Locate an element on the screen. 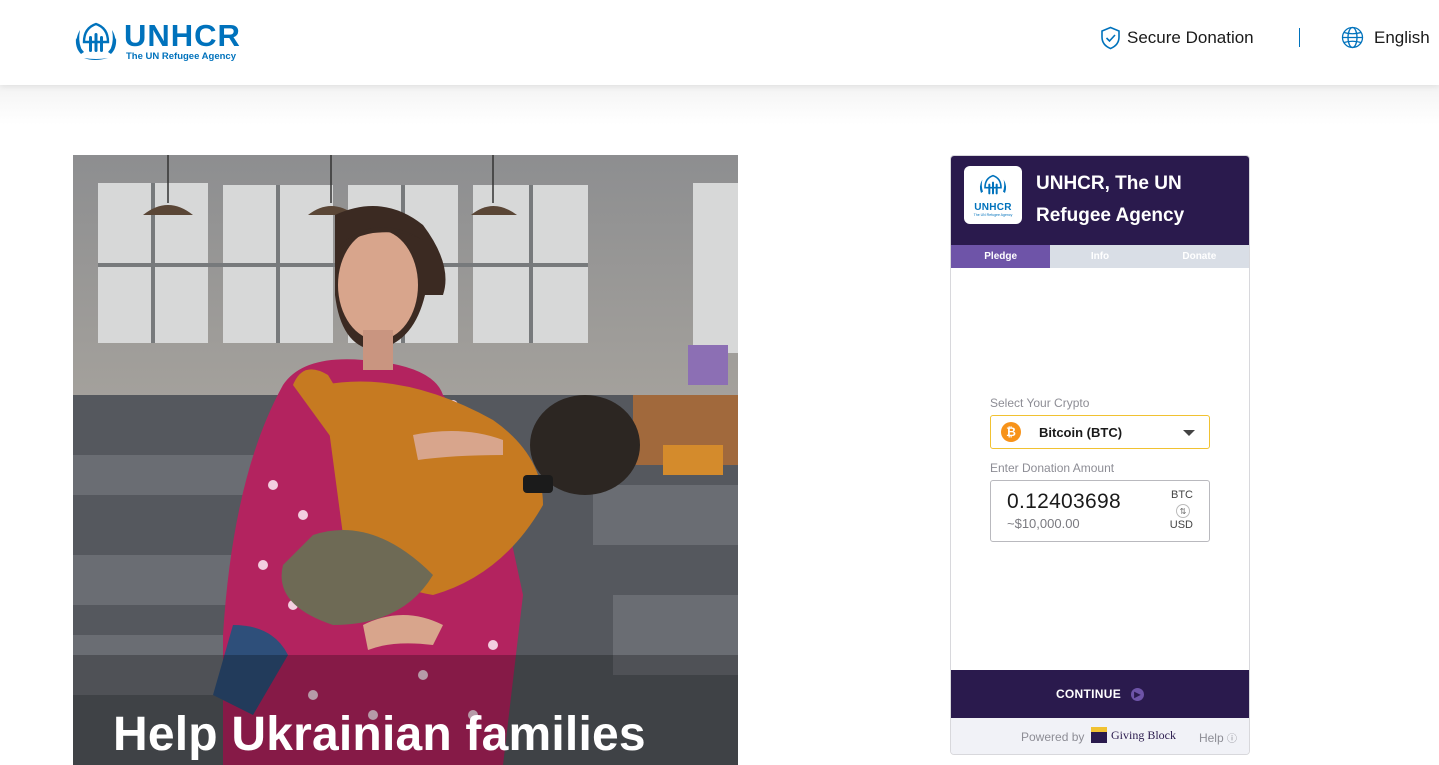 The height and width of the screenshot is (765, 1439). secure-donation-label: Secure Donation is located at coordinates (1190, 37).